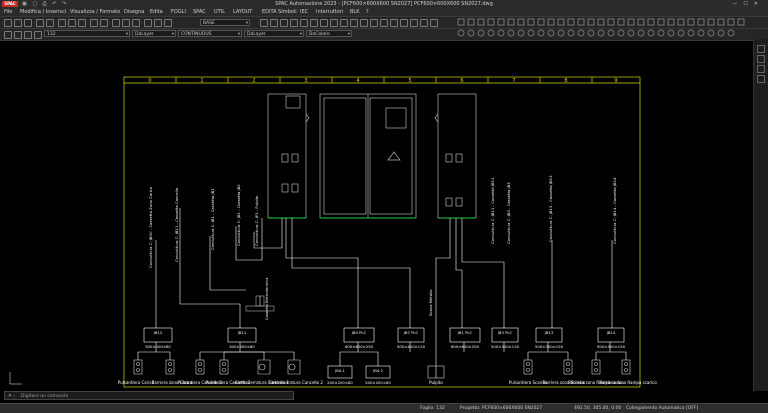  Describe the element at coordinates (158, 332) in the screenshot. I see `box-id: JB12` at that location.